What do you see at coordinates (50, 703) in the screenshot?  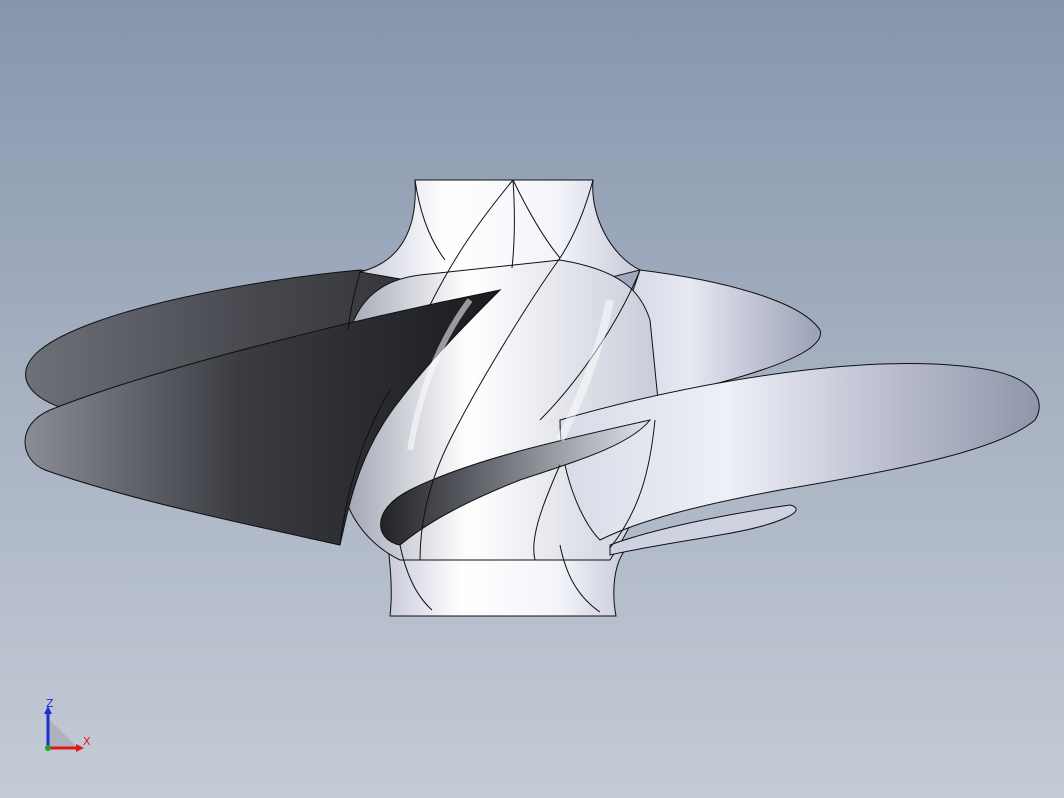 I see `z-axis-label: Z` at bounding box center [50, 703].